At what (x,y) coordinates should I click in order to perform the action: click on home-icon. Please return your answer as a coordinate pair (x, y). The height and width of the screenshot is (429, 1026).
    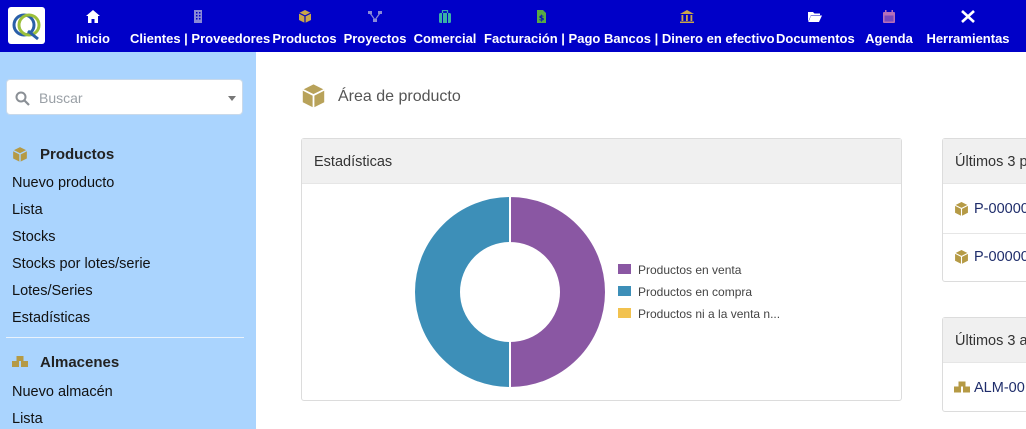
    Looking at the image, I should click on (93, 16).